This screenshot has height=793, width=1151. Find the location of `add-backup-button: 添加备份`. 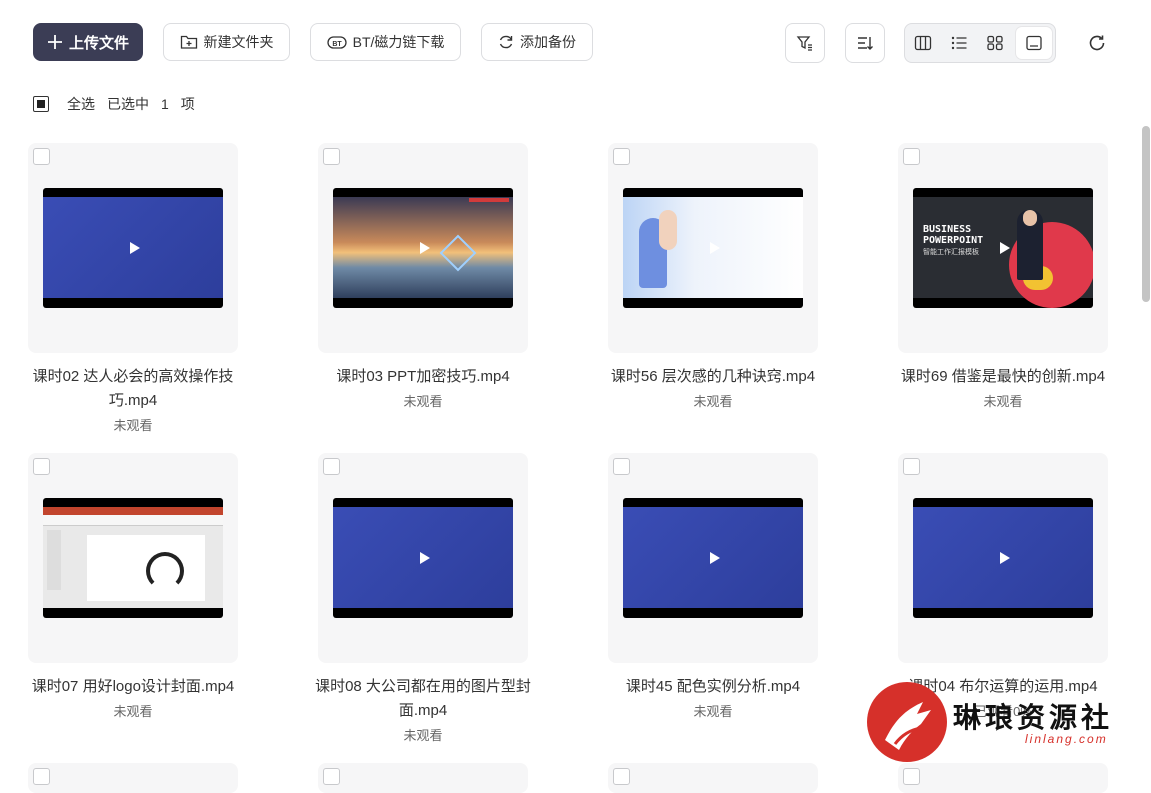

add-backup-button: 添加备份 is located at coordinates (537, 42).